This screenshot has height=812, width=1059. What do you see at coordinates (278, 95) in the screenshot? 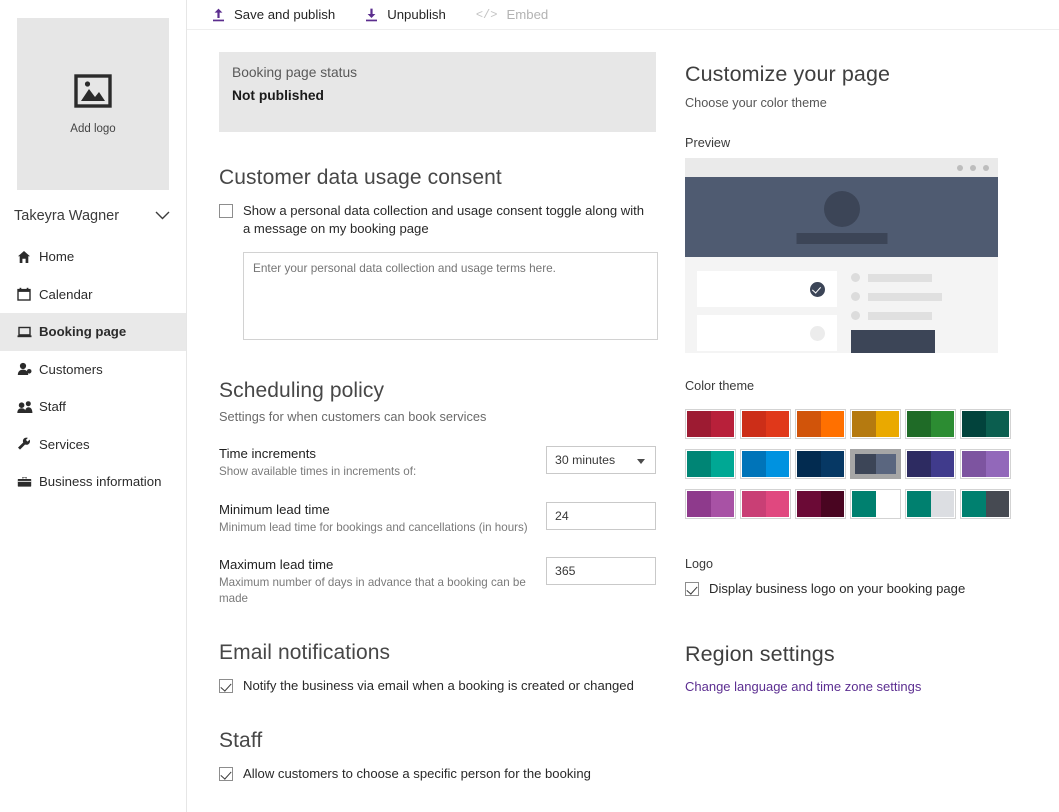
I see `status-badge: Not published` at bounding box center [278, 95].